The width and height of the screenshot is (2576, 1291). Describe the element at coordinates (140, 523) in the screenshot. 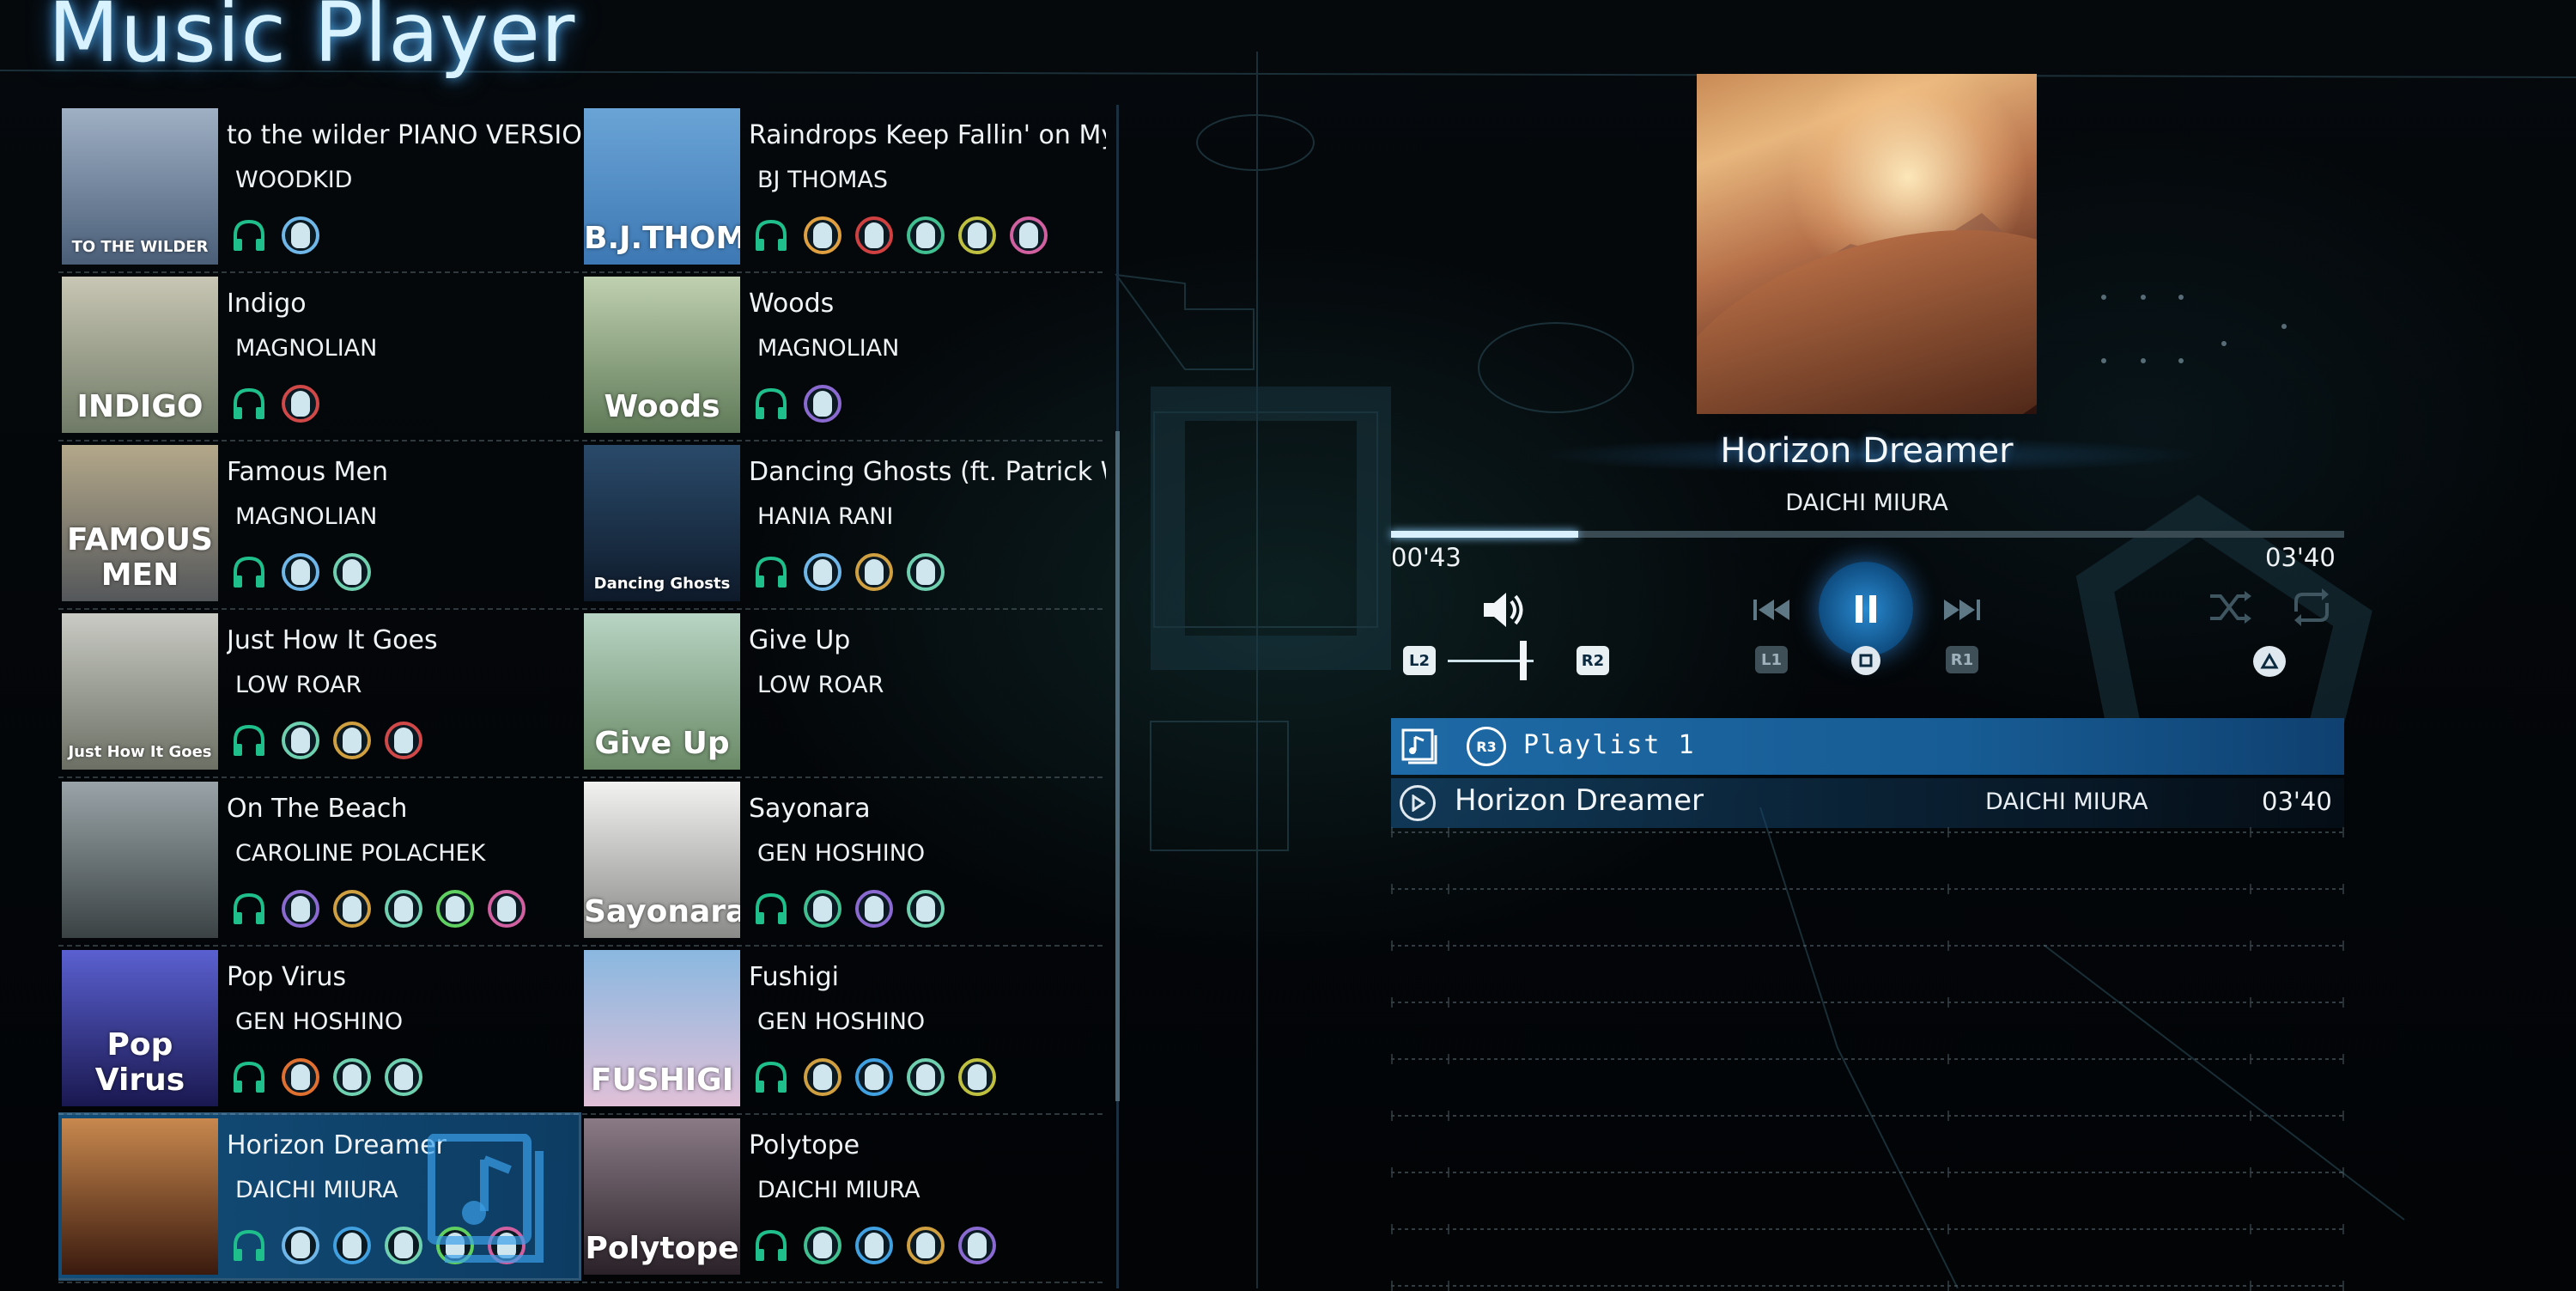

I see `album-cover: FAMOUS MEN` at that location.